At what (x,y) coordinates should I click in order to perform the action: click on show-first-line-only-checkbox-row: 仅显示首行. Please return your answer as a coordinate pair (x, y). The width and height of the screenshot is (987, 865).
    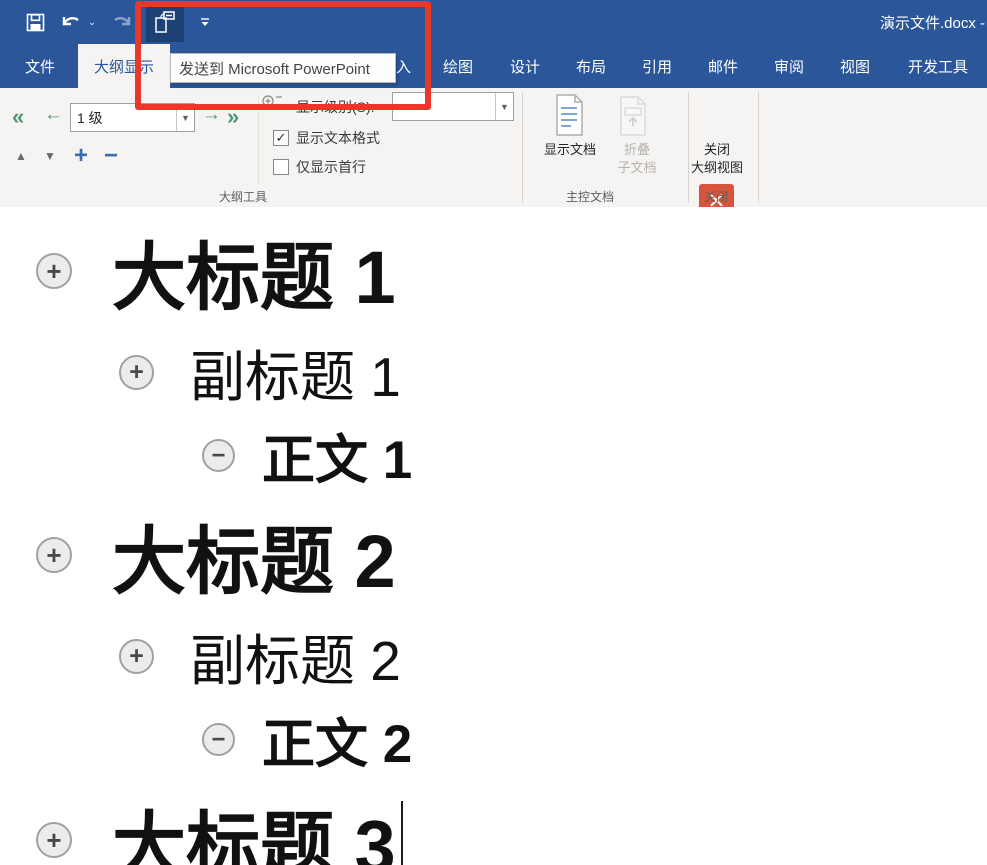
    Looking at the image, I should click on (319, 167).